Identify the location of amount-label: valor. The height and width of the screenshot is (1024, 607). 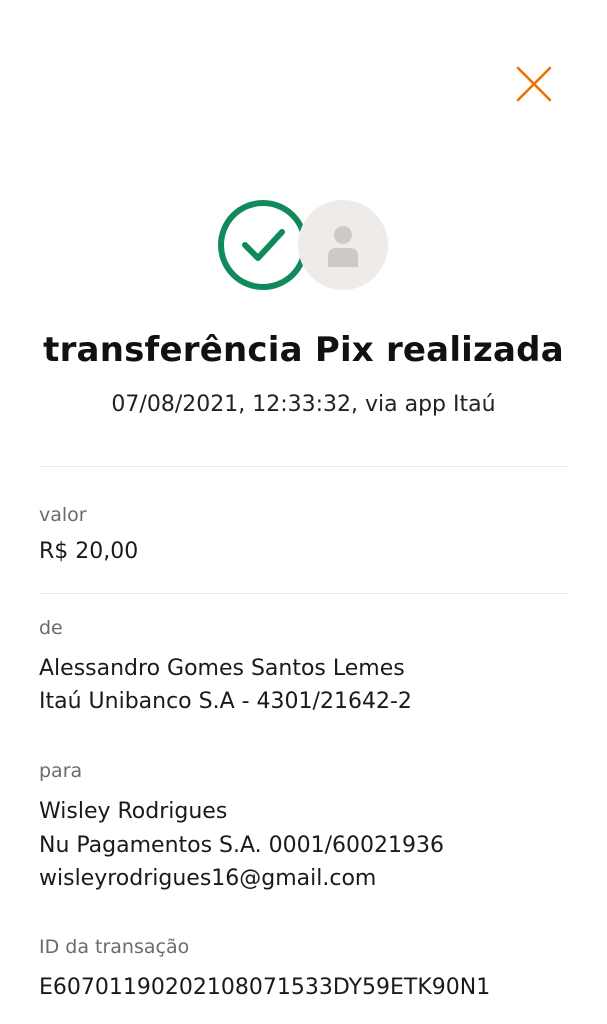
(63, 515).